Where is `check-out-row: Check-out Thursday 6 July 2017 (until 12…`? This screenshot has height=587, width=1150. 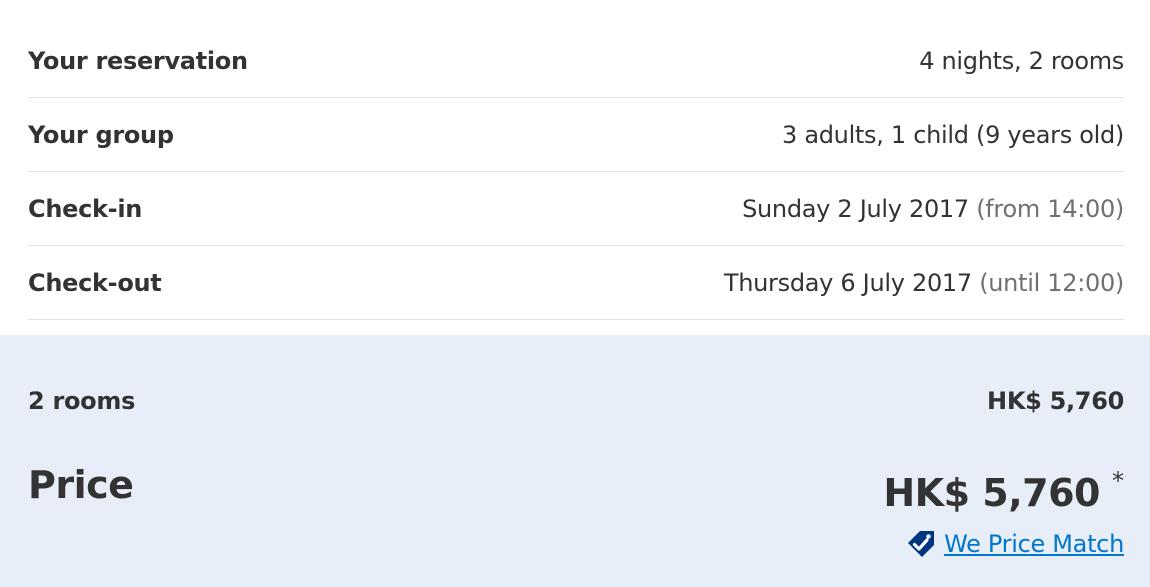
check-out-row: Check-out Thursday 6 July 2017 (until 12… is located at coordinates (576, 283).